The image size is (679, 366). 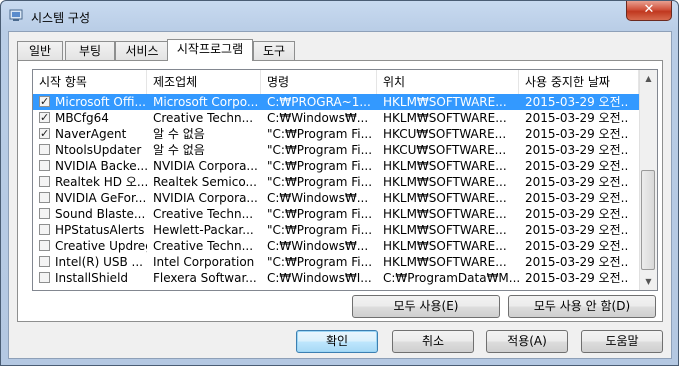 What do you see at coordinates (92, 278) in the screenshot?
I see `cell-startup-item: InstallShield` at bounding box center [92, 278].